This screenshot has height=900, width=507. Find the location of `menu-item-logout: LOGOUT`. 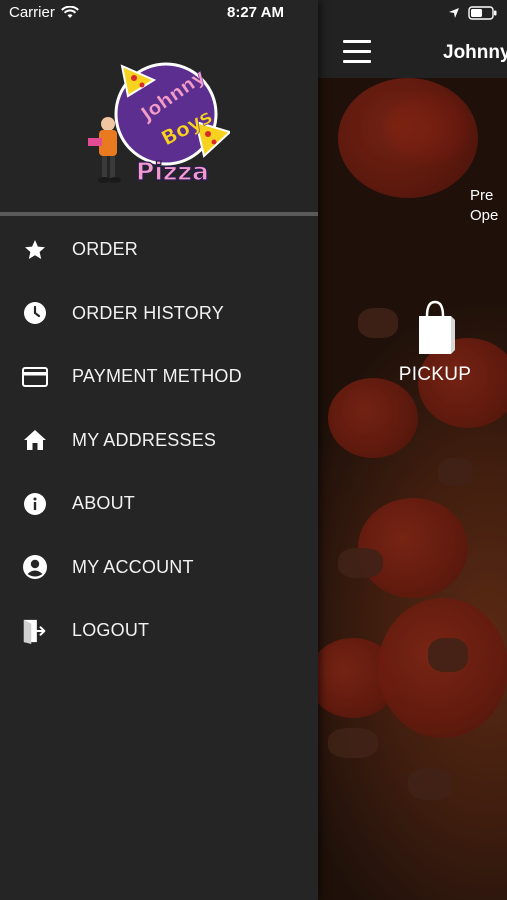

menu-item-logout: LOGOUT is located at coordinates (159, 631).